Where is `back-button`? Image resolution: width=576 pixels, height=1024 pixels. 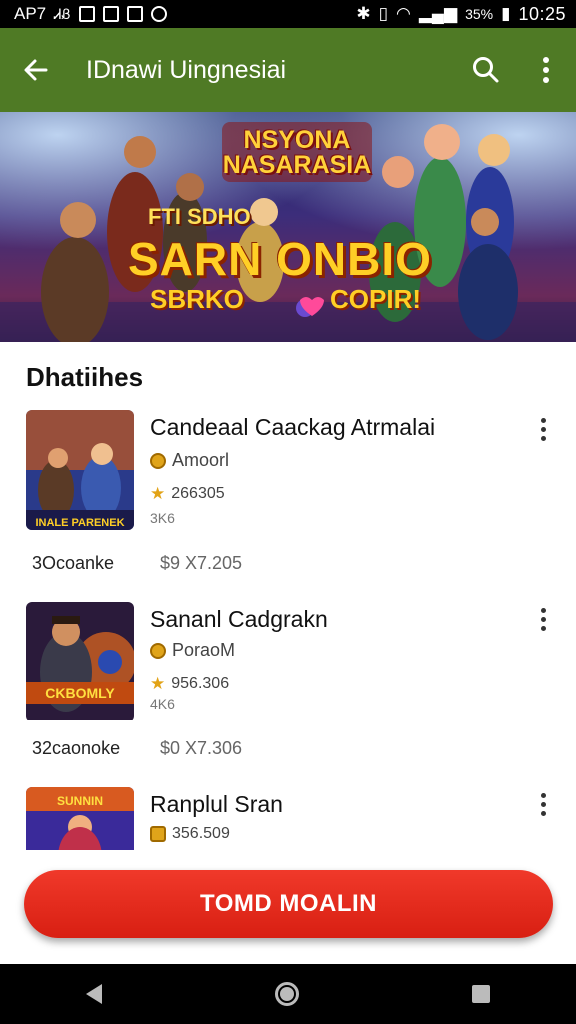 back-button is located at coordinates (36, 70).